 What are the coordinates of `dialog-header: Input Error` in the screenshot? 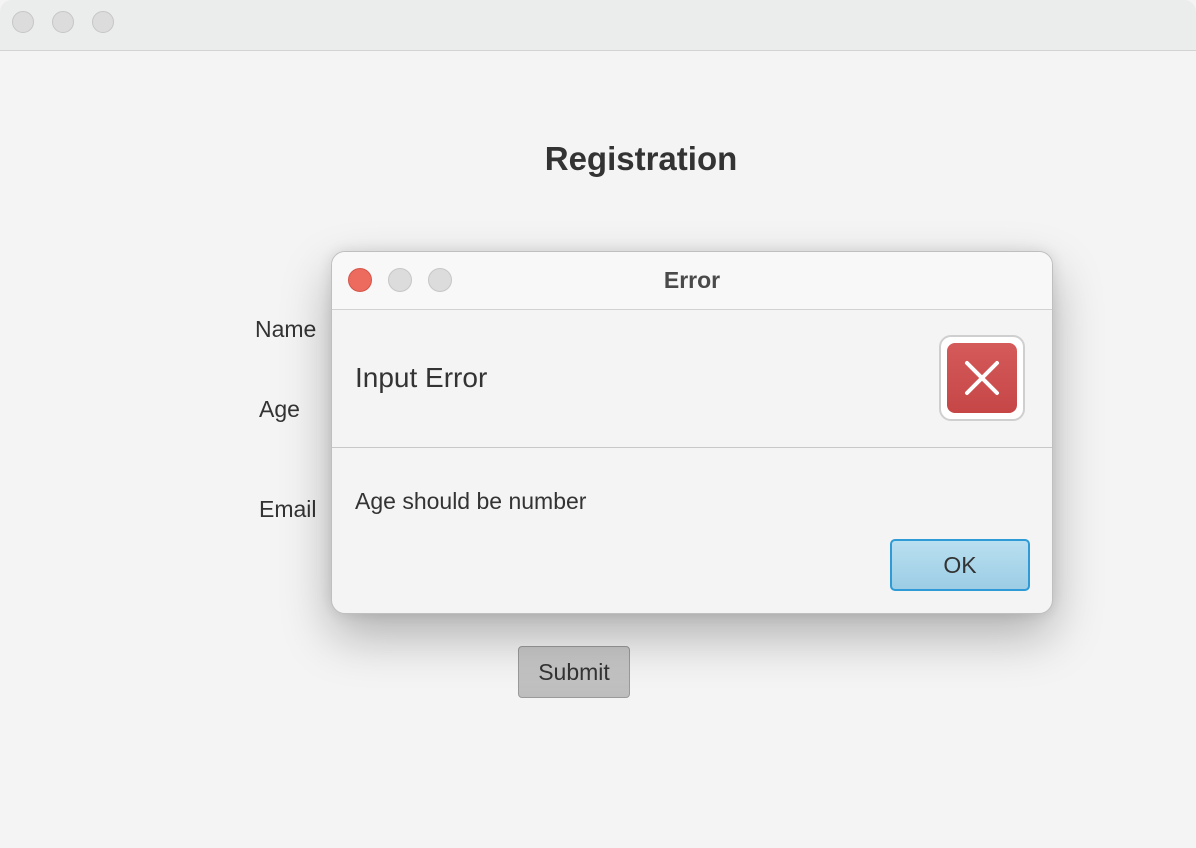 It's located at (692, 379).